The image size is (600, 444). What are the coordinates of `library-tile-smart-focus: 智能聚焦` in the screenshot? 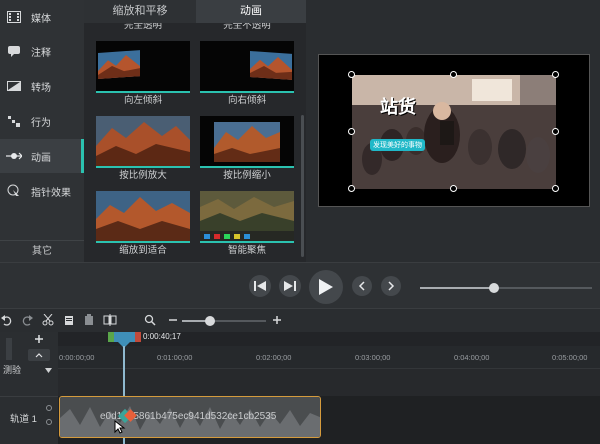 It's located at (247, 224).